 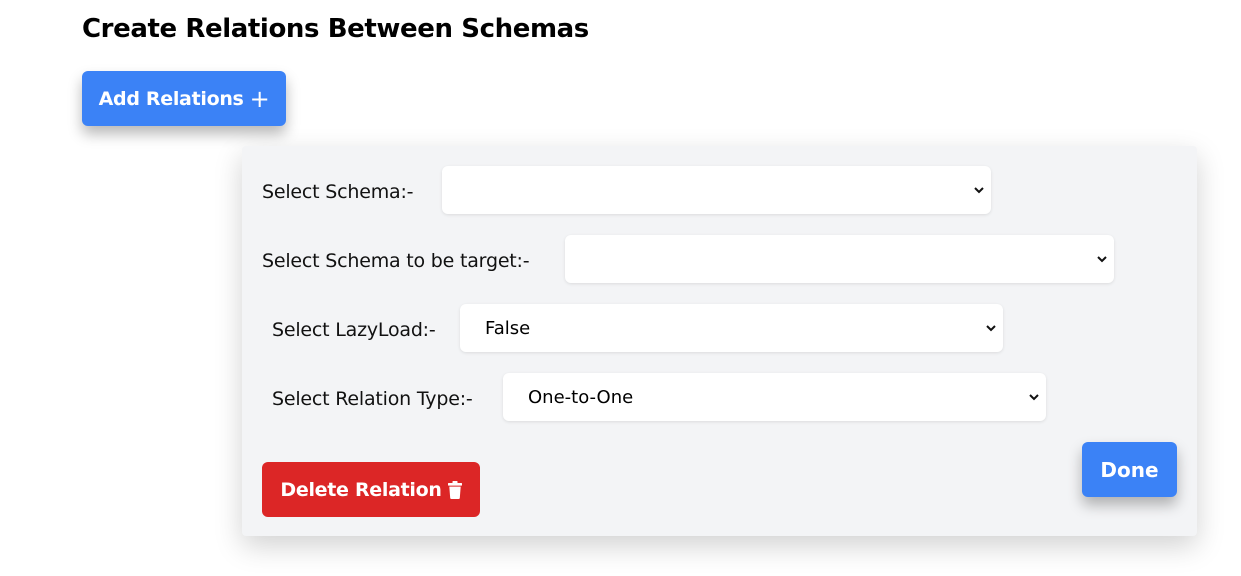 What do you see at coordinates (581, 397) in the screenshot?
I see `relation-type-select-value: One-to-One` at bounding box center [581, 397].